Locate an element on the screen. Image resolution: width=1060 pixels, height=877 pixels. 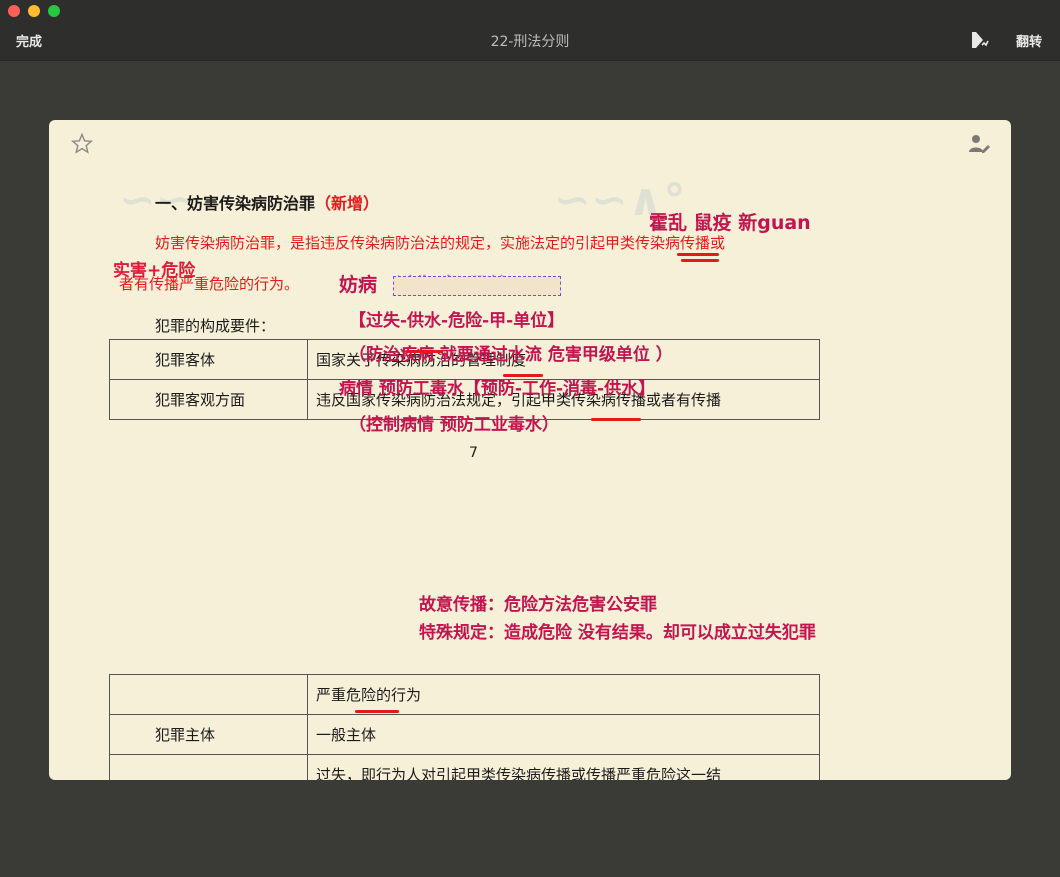
zoom-window-button is located at coordinates (54, 11).